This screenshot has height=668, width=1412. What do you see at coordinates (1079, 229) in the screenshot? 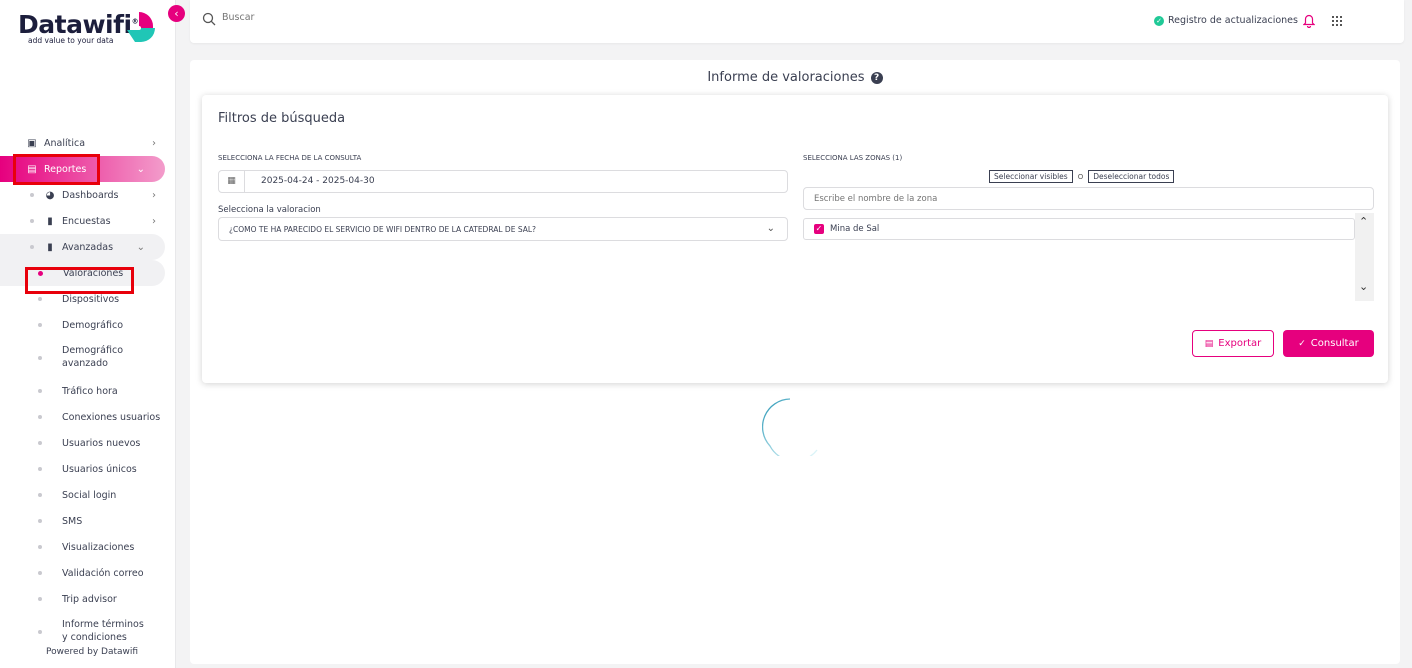
I see `zone-list-item: ✓ Mina de Sal` at bounding box center [1079, 229].